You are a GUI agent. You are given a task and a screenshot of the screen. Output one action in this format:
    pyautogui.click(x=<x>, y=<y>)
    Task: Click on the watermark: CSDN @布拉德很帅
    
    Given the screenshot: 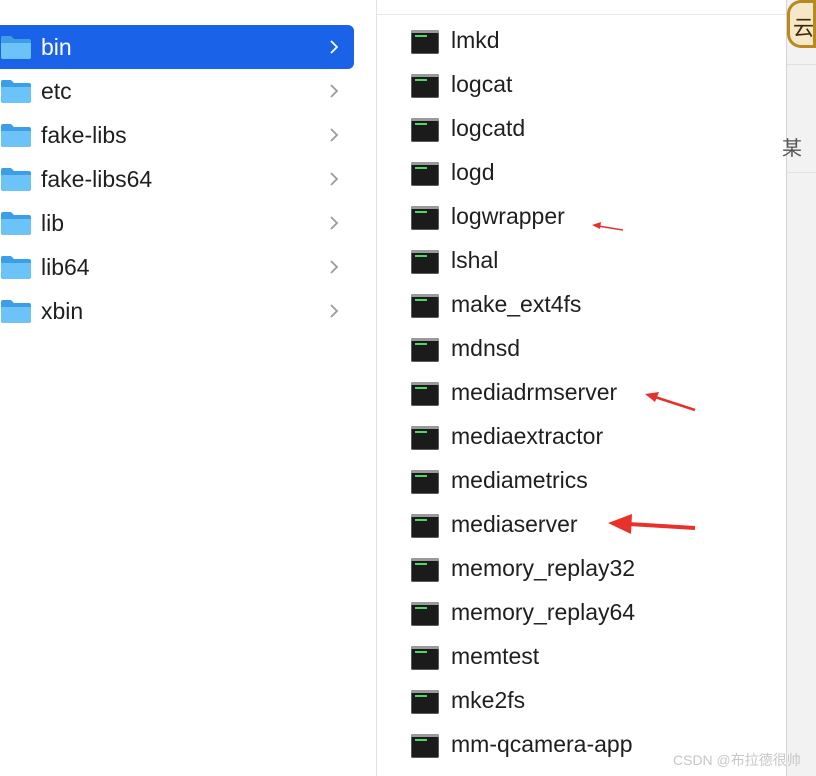 What is the action you would take?
    pyautogui.click(x=737, y=760)
    